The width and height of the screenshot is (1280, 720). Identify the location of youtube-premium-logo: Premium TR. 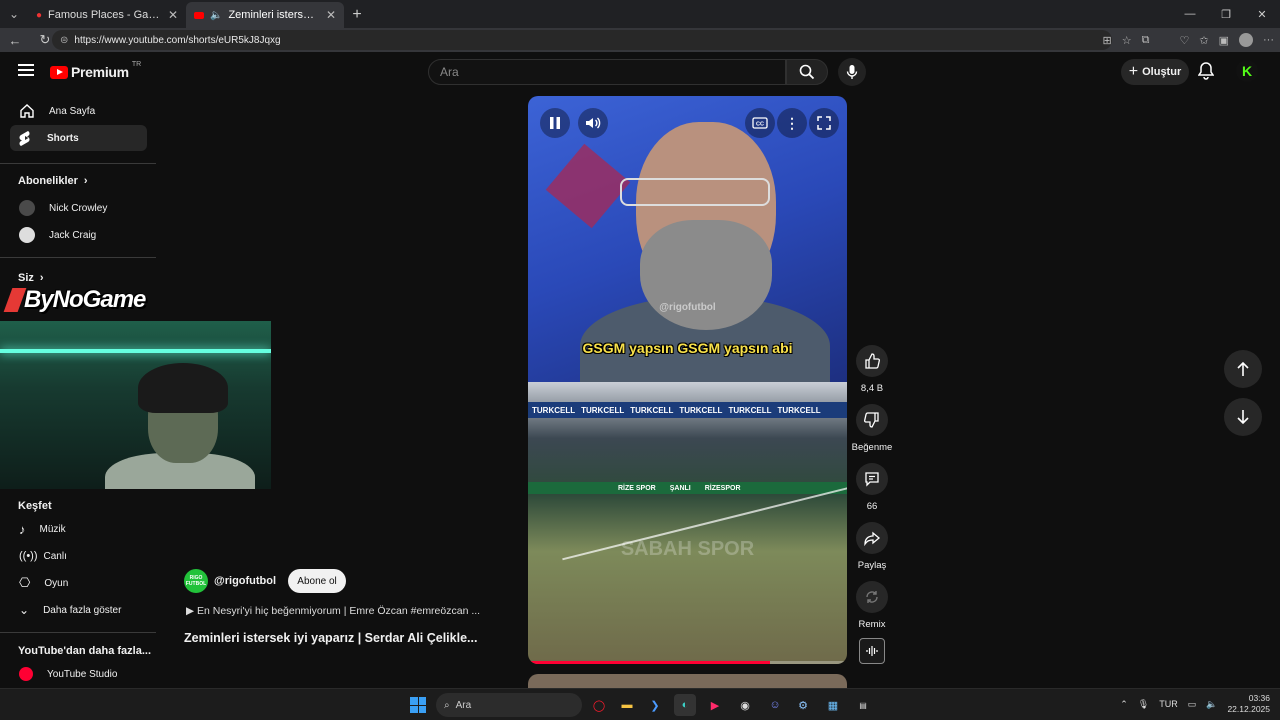
(96, 70).